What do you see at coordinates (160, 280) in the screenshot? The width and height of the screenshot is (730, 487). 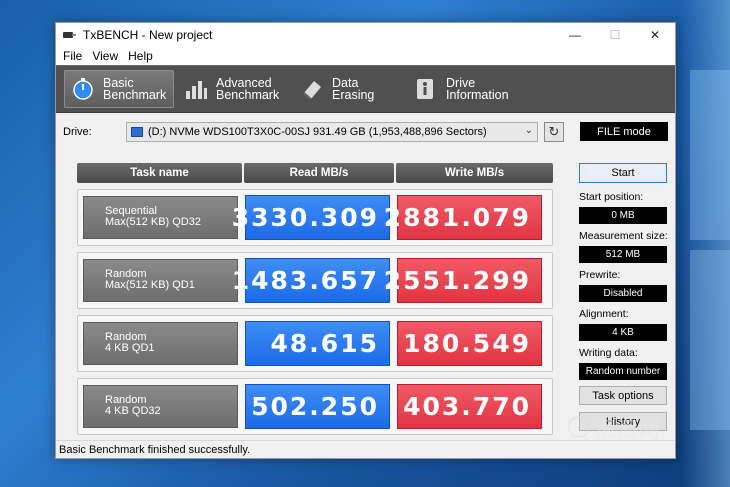 I see `task-name-button: Random Max(512 KB) QD1` at bounding box center [160, 280].